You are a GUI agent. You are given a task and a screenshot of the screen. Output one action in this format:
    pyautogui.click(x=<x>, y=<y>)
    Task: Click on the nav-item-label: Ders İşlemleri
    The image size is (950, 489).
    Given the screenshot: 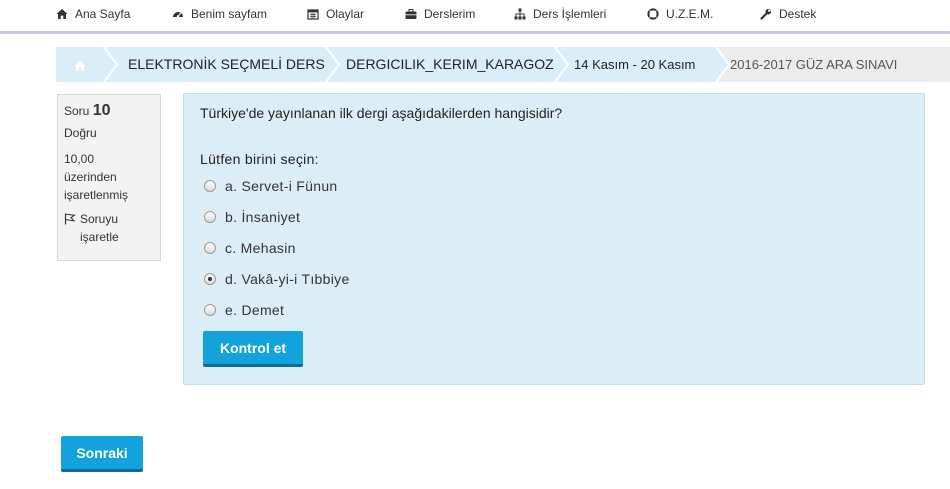 What is the action you would take?
    pyautogui.click(x=570, y=14)
    